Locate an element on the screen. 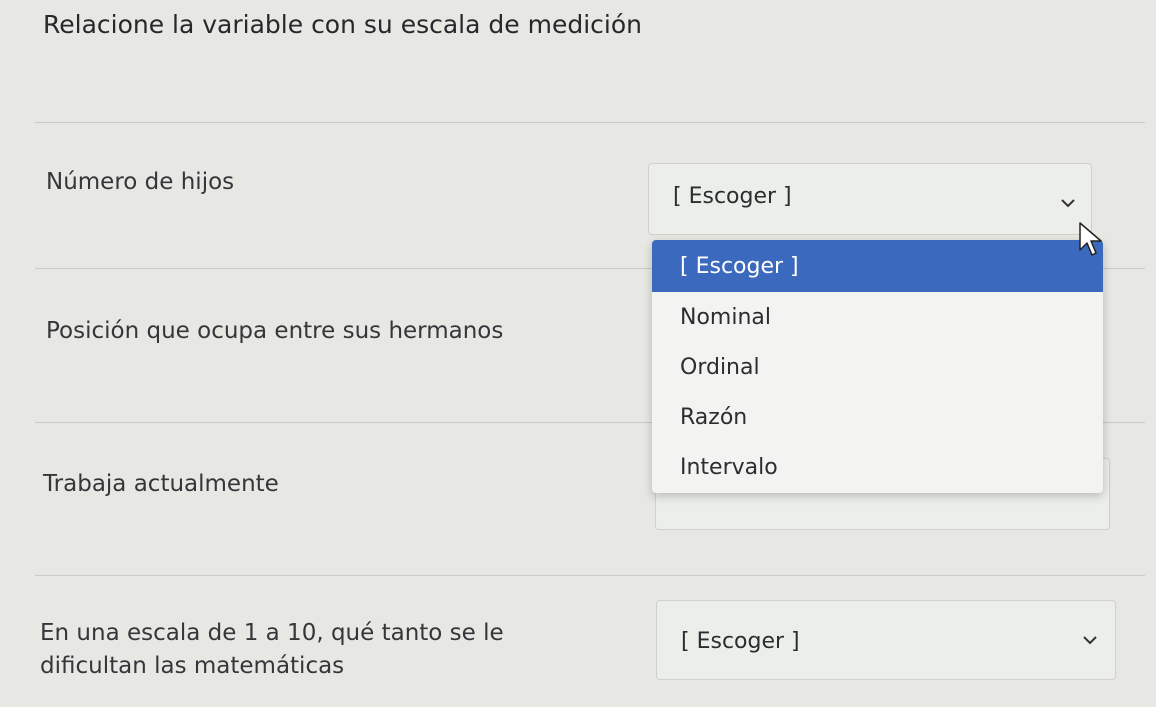  select-numero-hijos: [ Escoger ] is located at coordinates (870, 199).